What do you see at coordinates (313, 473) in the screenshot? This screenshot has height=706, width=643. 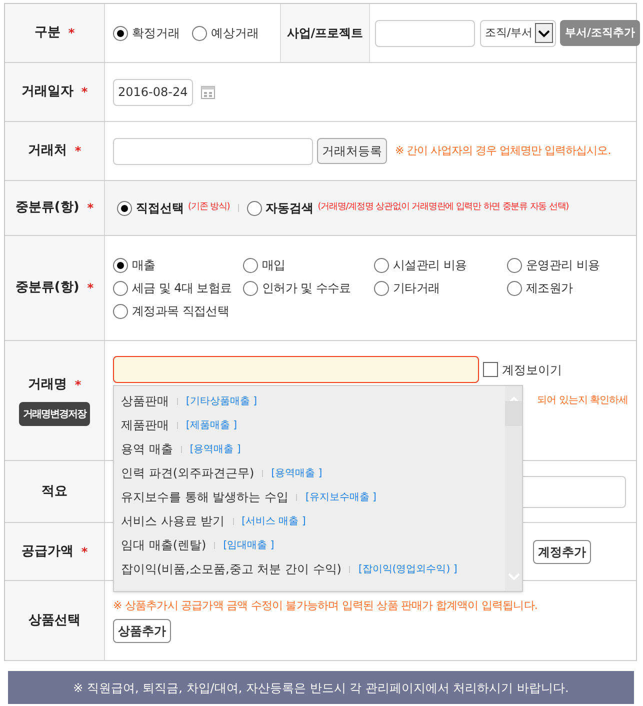 I see `suggestion-item: 인력 파견(외주파견근무) [용역매출 ]` at bounding box center [313, 473].